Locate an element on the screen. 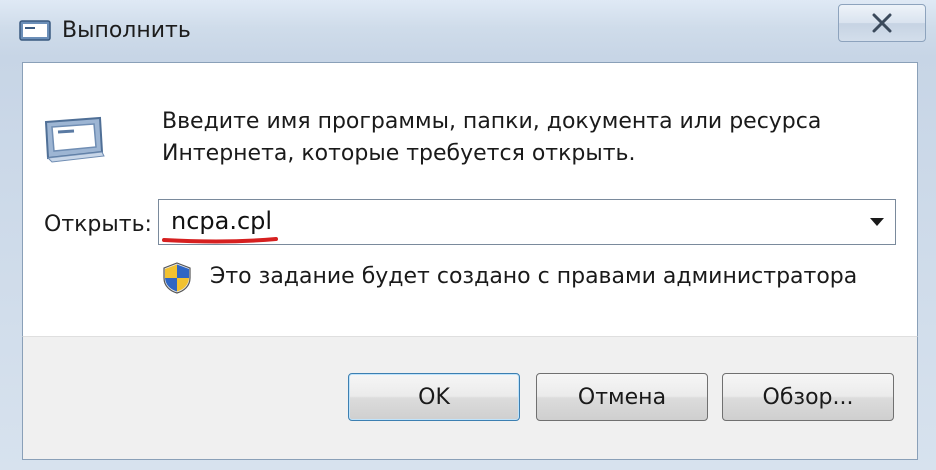 This screenshot has width=936, height=470. uac-shield-icon is located at coordinates (177, 278).